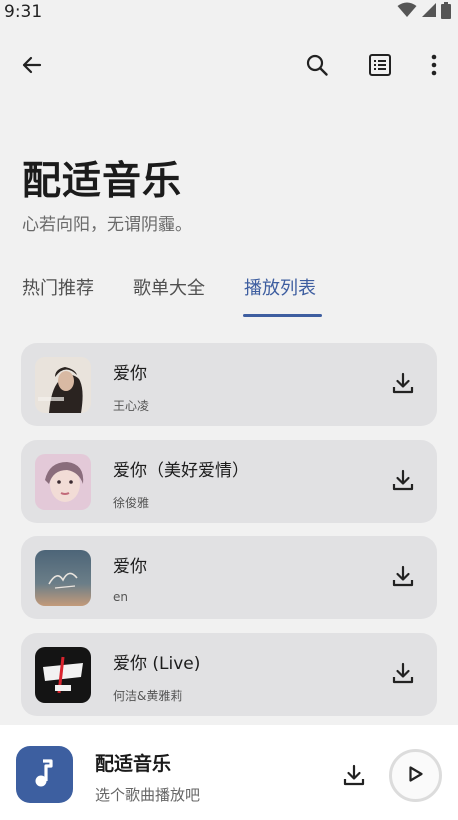 The image size is (458, 820). What do you see at coordinates (229, 384) in the screenshot?
I see `song-list-item: 爱你 王心凌` at bounding box center [229, 384].